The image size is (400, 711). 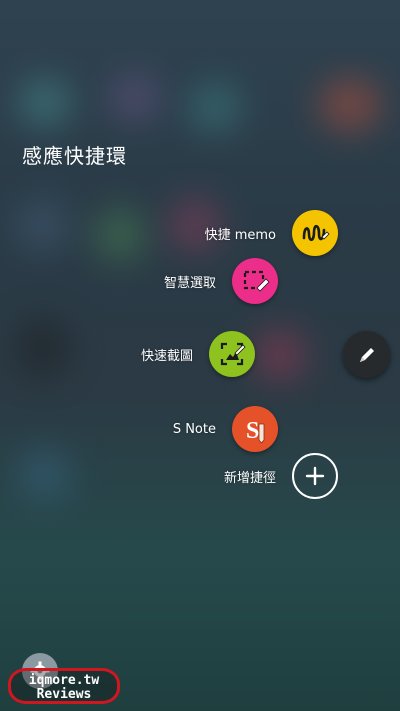 I want to click on watermark-logo: iqmore.tw Reviews, so click(x=64, y=686).